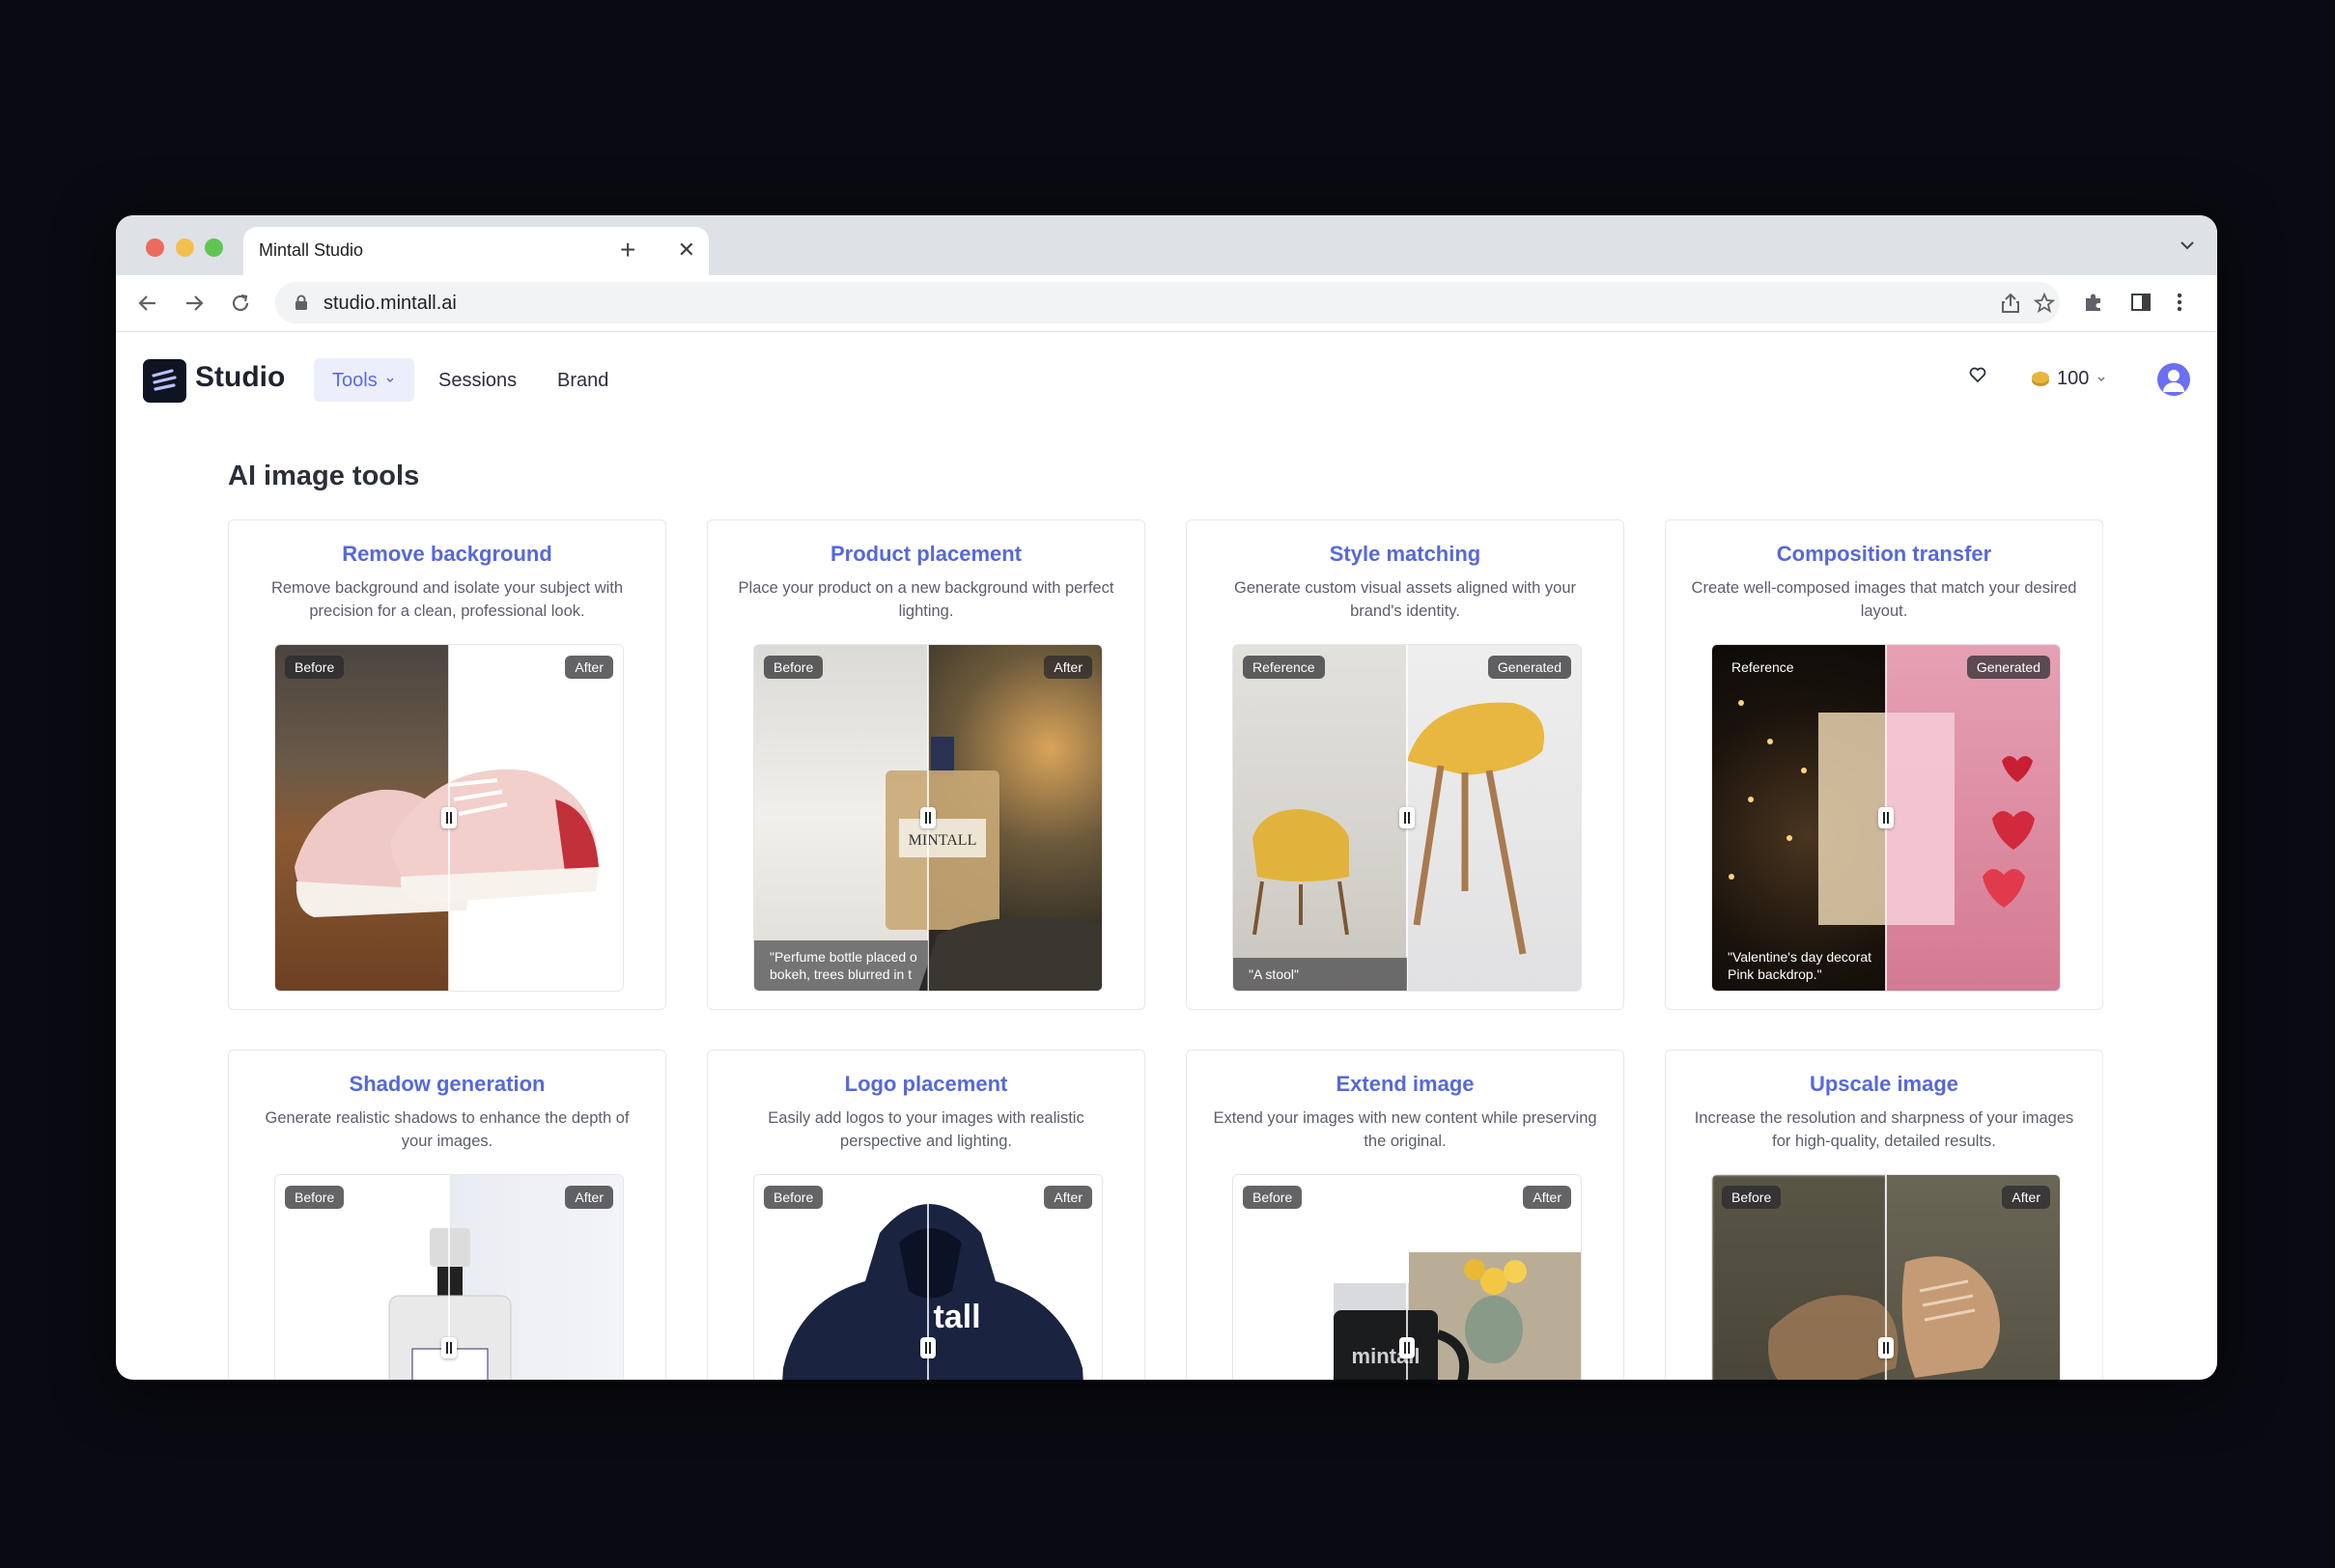 This screenshot has height=1568, width=2335. I want to click on lock-icon, so click(301, 302).